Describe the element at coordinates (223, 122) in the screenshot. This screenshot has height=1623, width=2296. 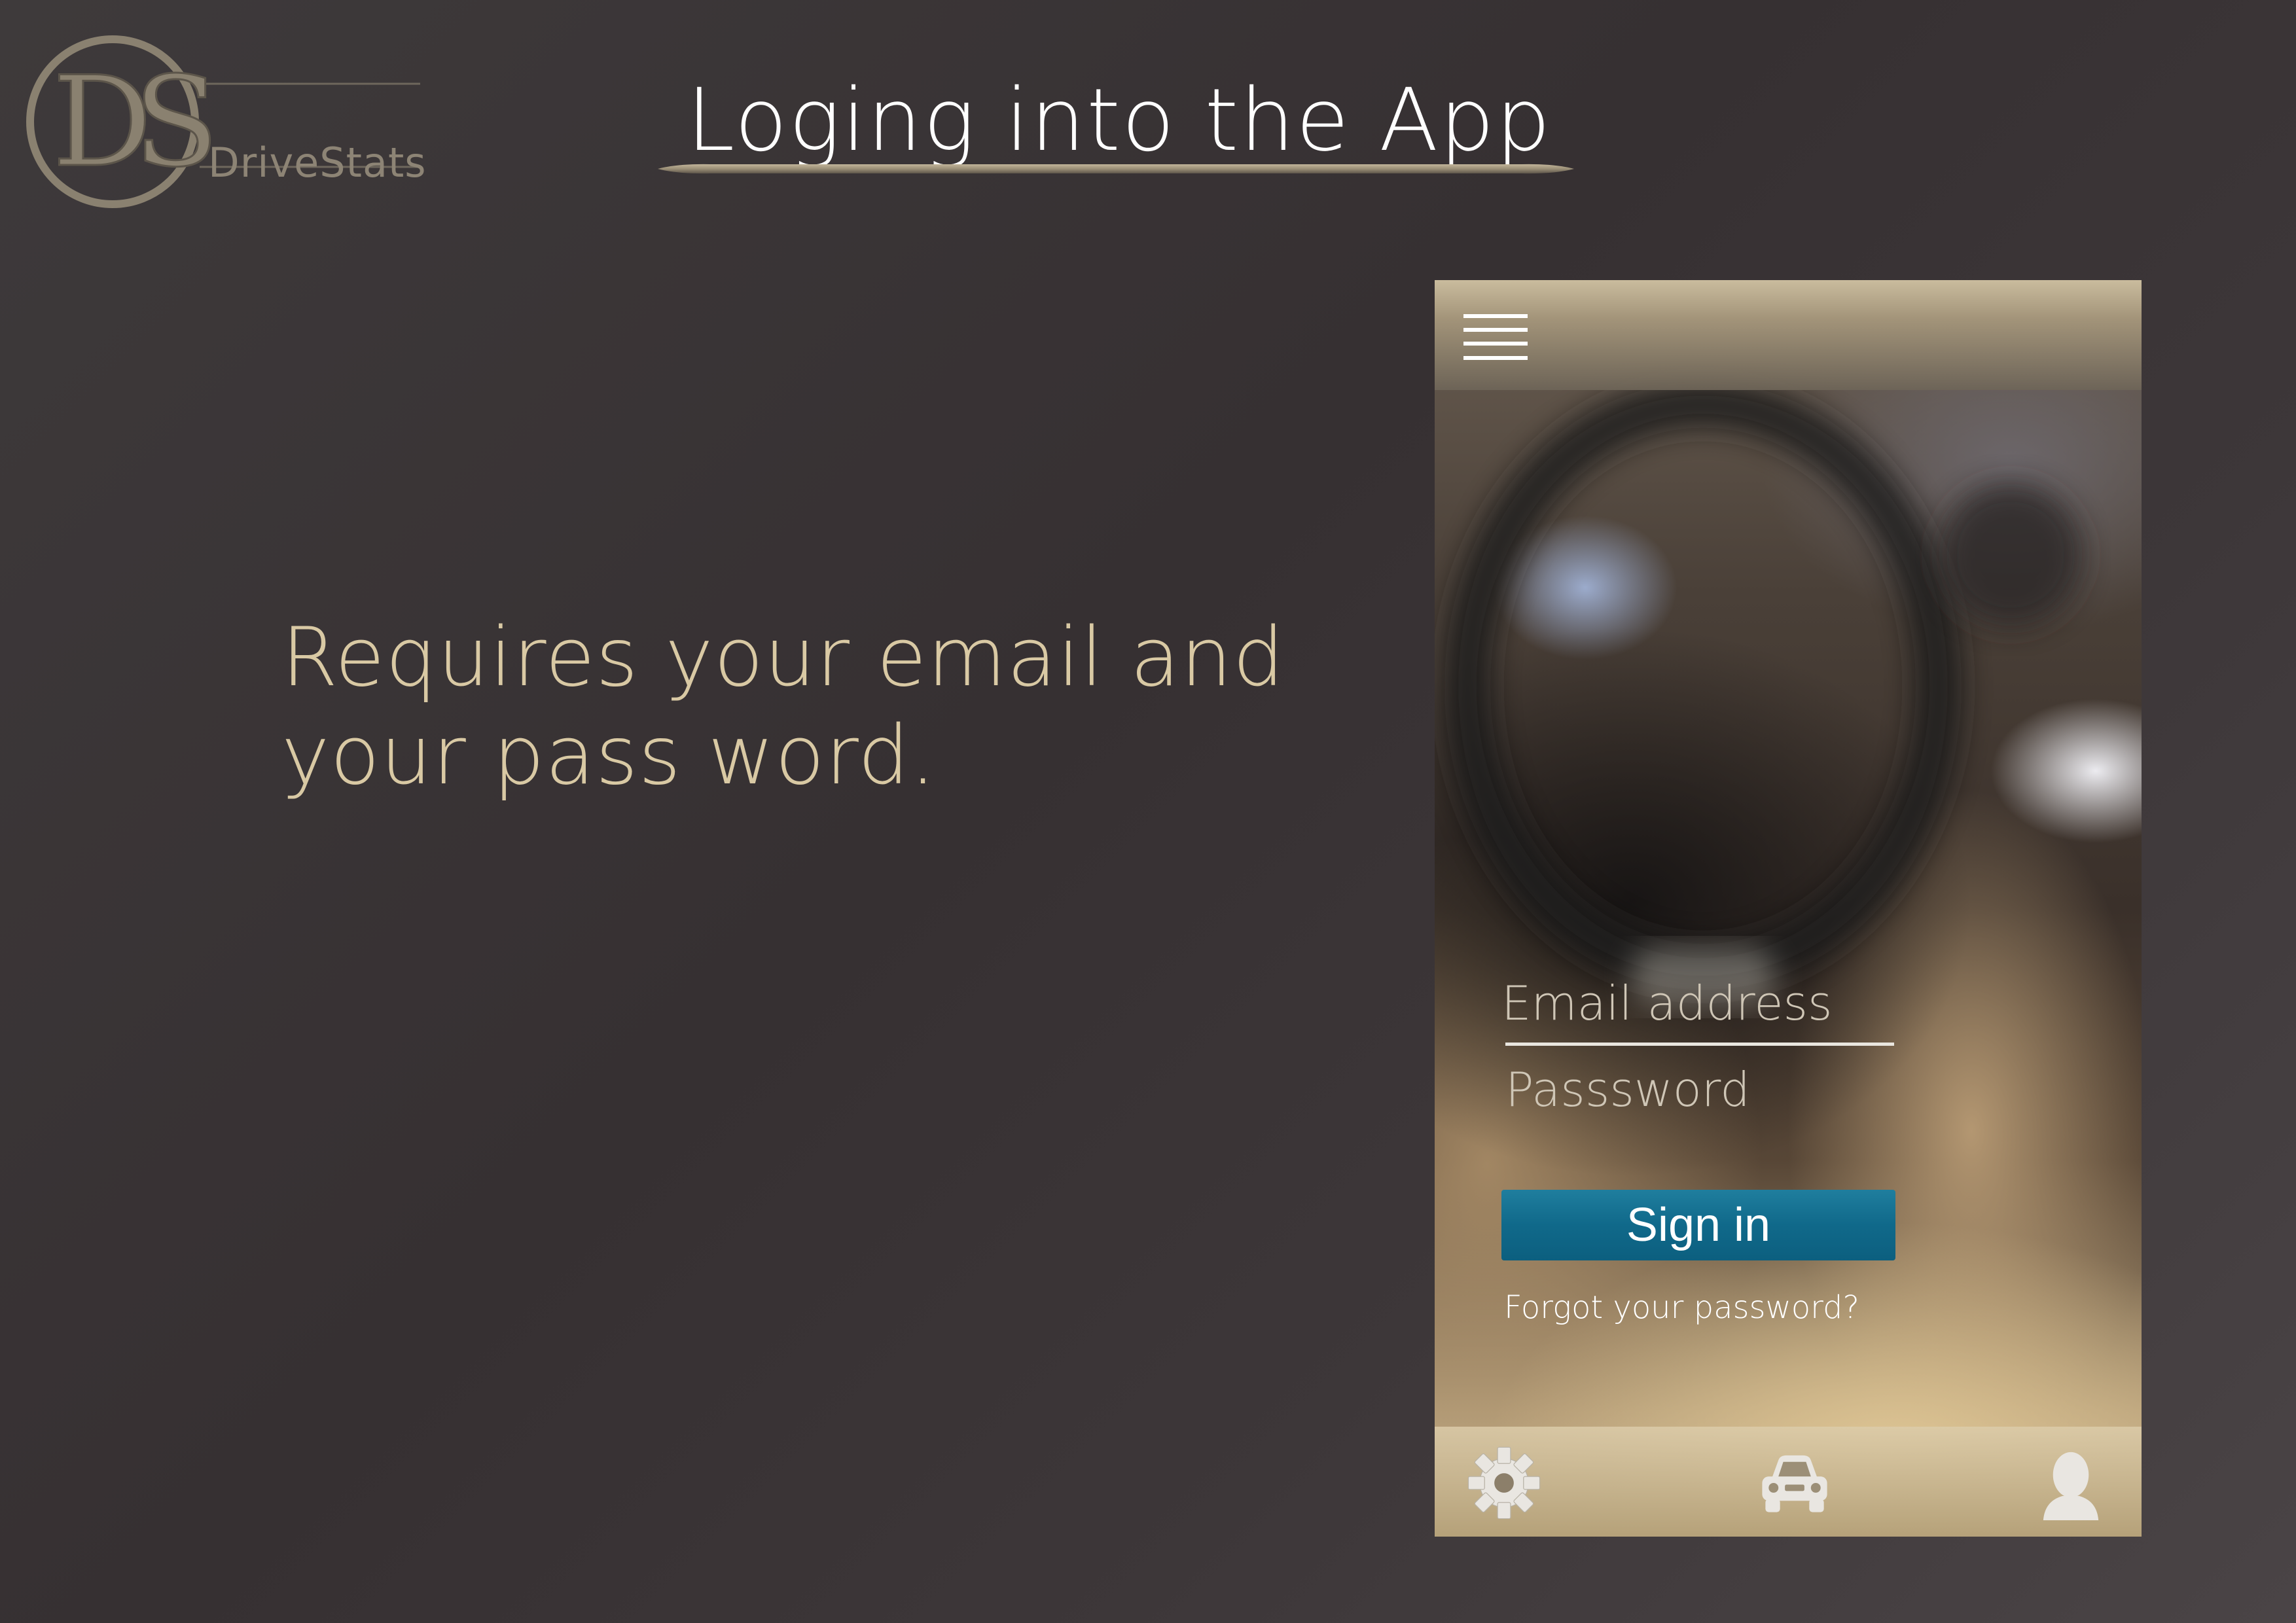
I see `ds-monogram-icon: DS` at that location.